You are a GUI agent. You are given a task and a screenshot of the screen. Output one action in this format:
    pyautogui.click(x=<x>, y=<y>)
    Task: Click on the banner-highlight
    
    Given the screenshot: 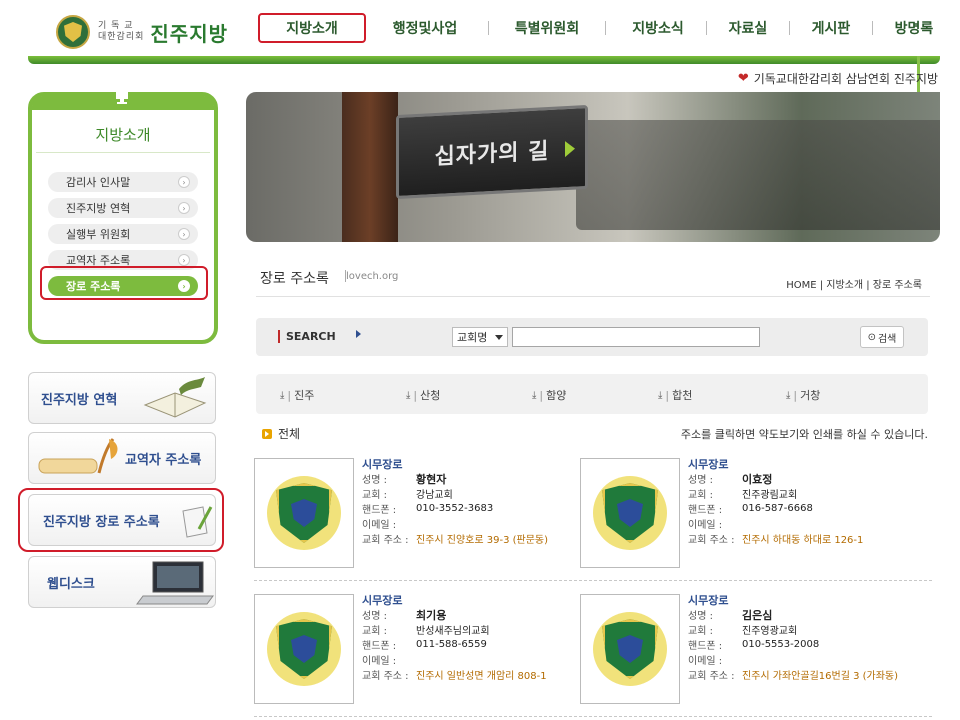 What is the action you would take?
    pyautogui.click(x=121, y=520)
    